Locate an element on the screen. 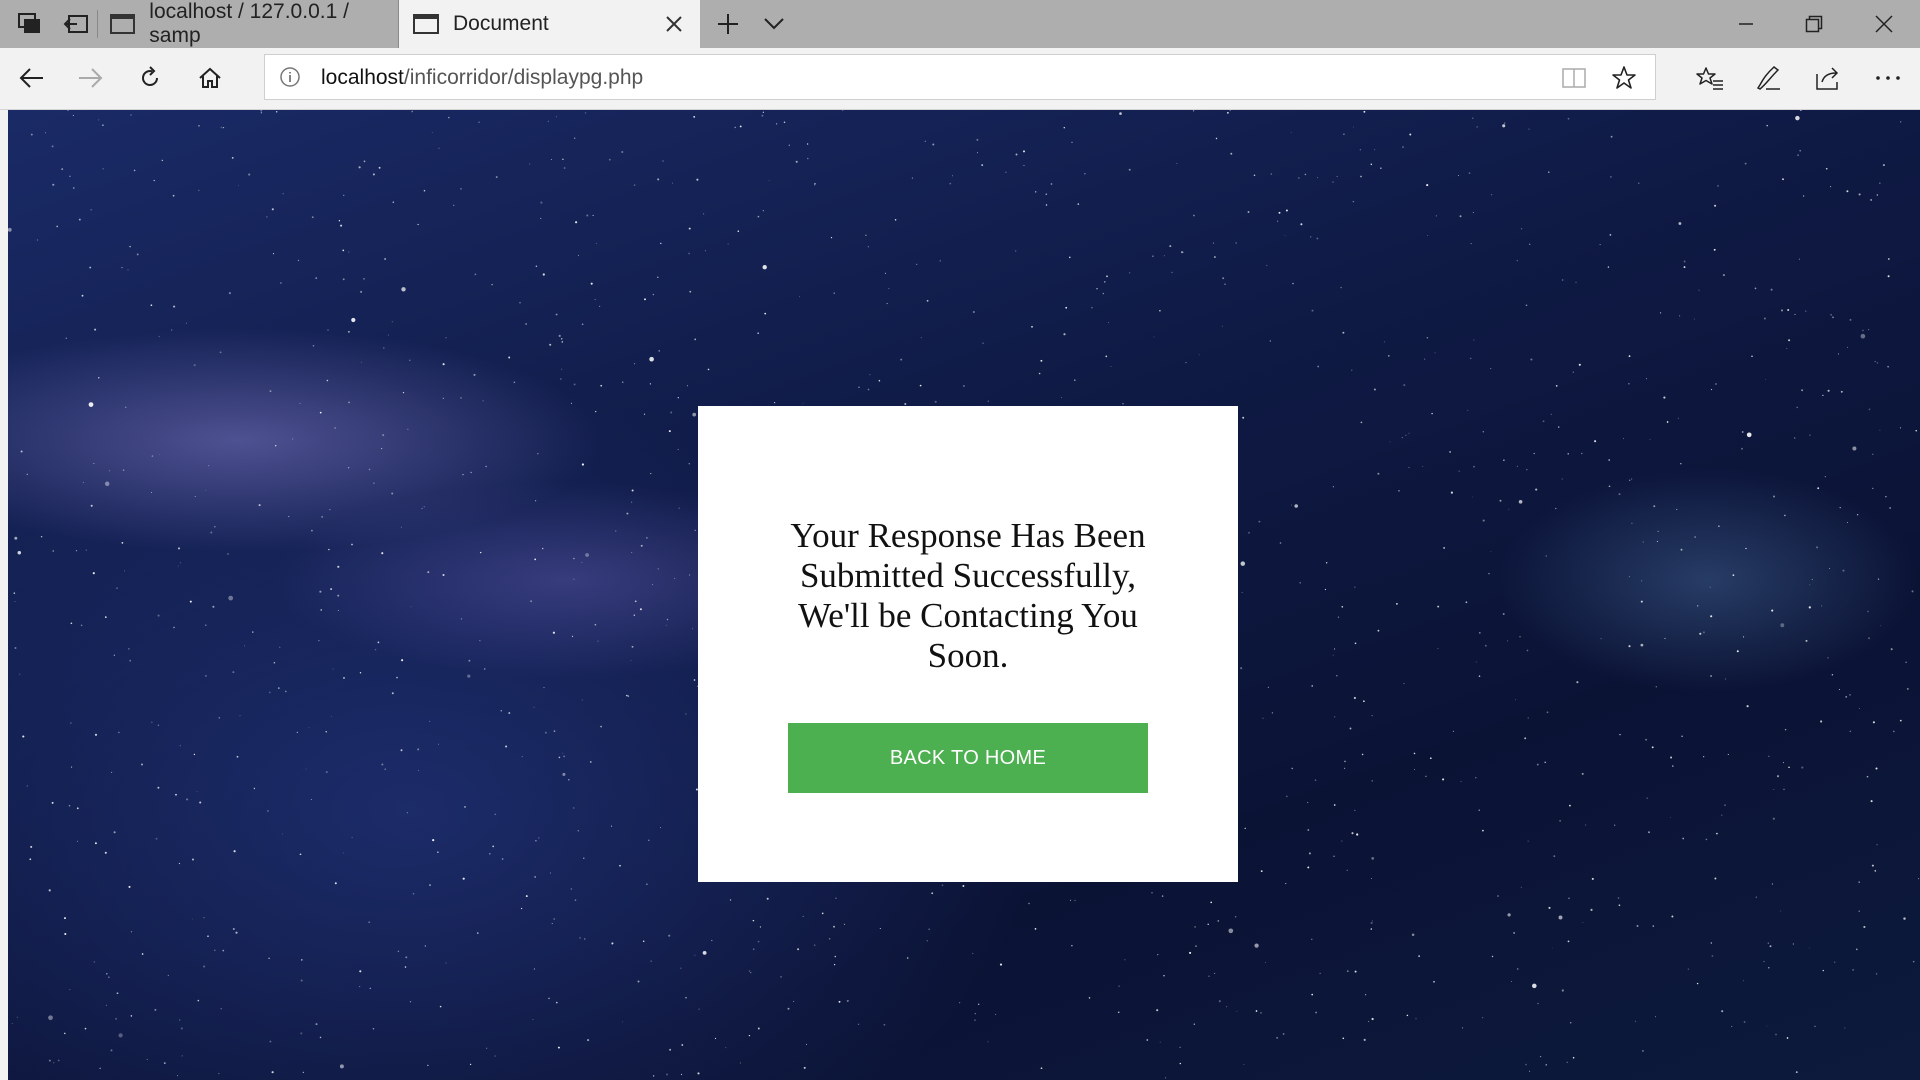  back-icon is located at coordinates (32, 78).